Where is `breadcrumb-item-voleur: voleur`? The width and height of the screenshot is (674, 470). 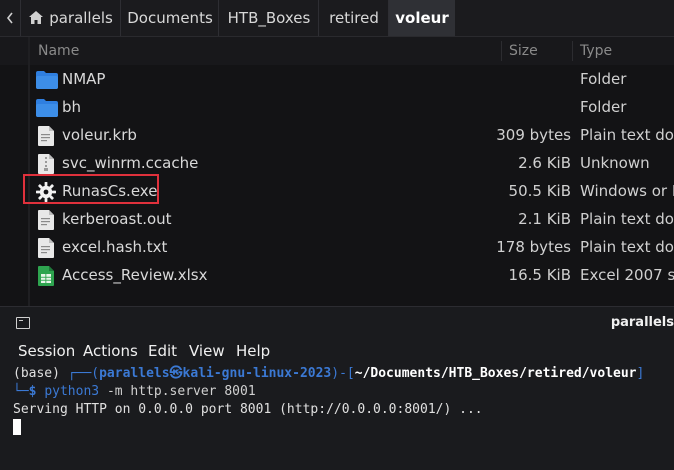
breadcrumb-item-voleur: voleur is located at coordinates (421, 18).